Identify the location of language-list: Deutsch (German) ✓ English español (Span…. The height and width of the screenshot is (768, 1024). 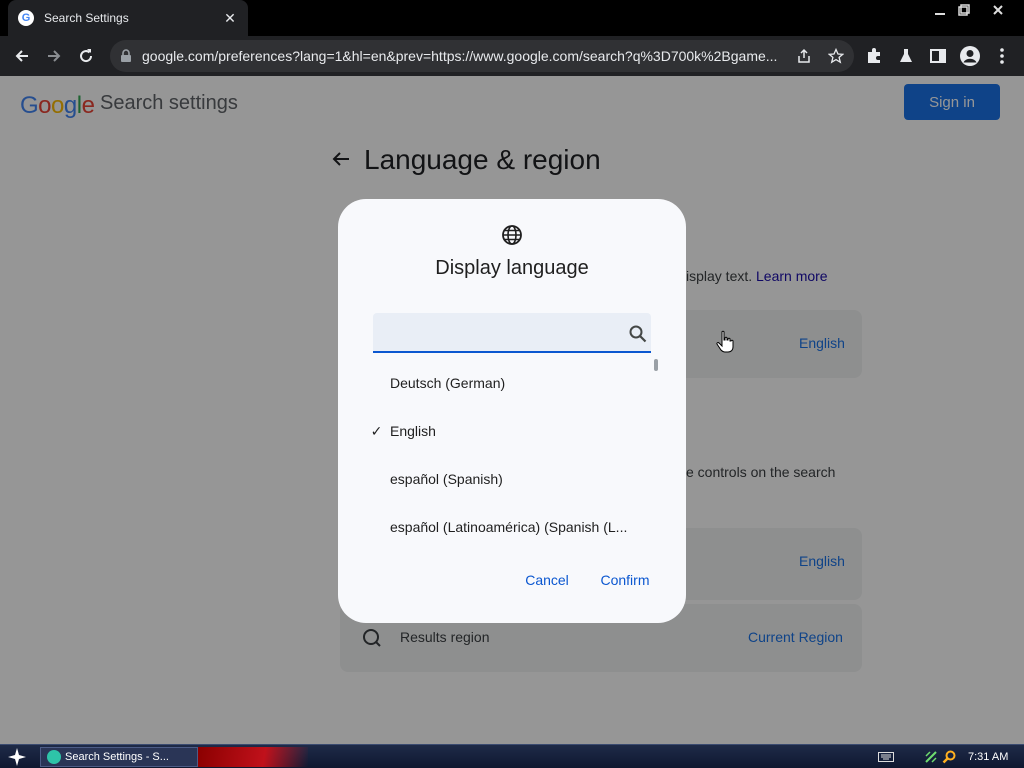
(512, 454).